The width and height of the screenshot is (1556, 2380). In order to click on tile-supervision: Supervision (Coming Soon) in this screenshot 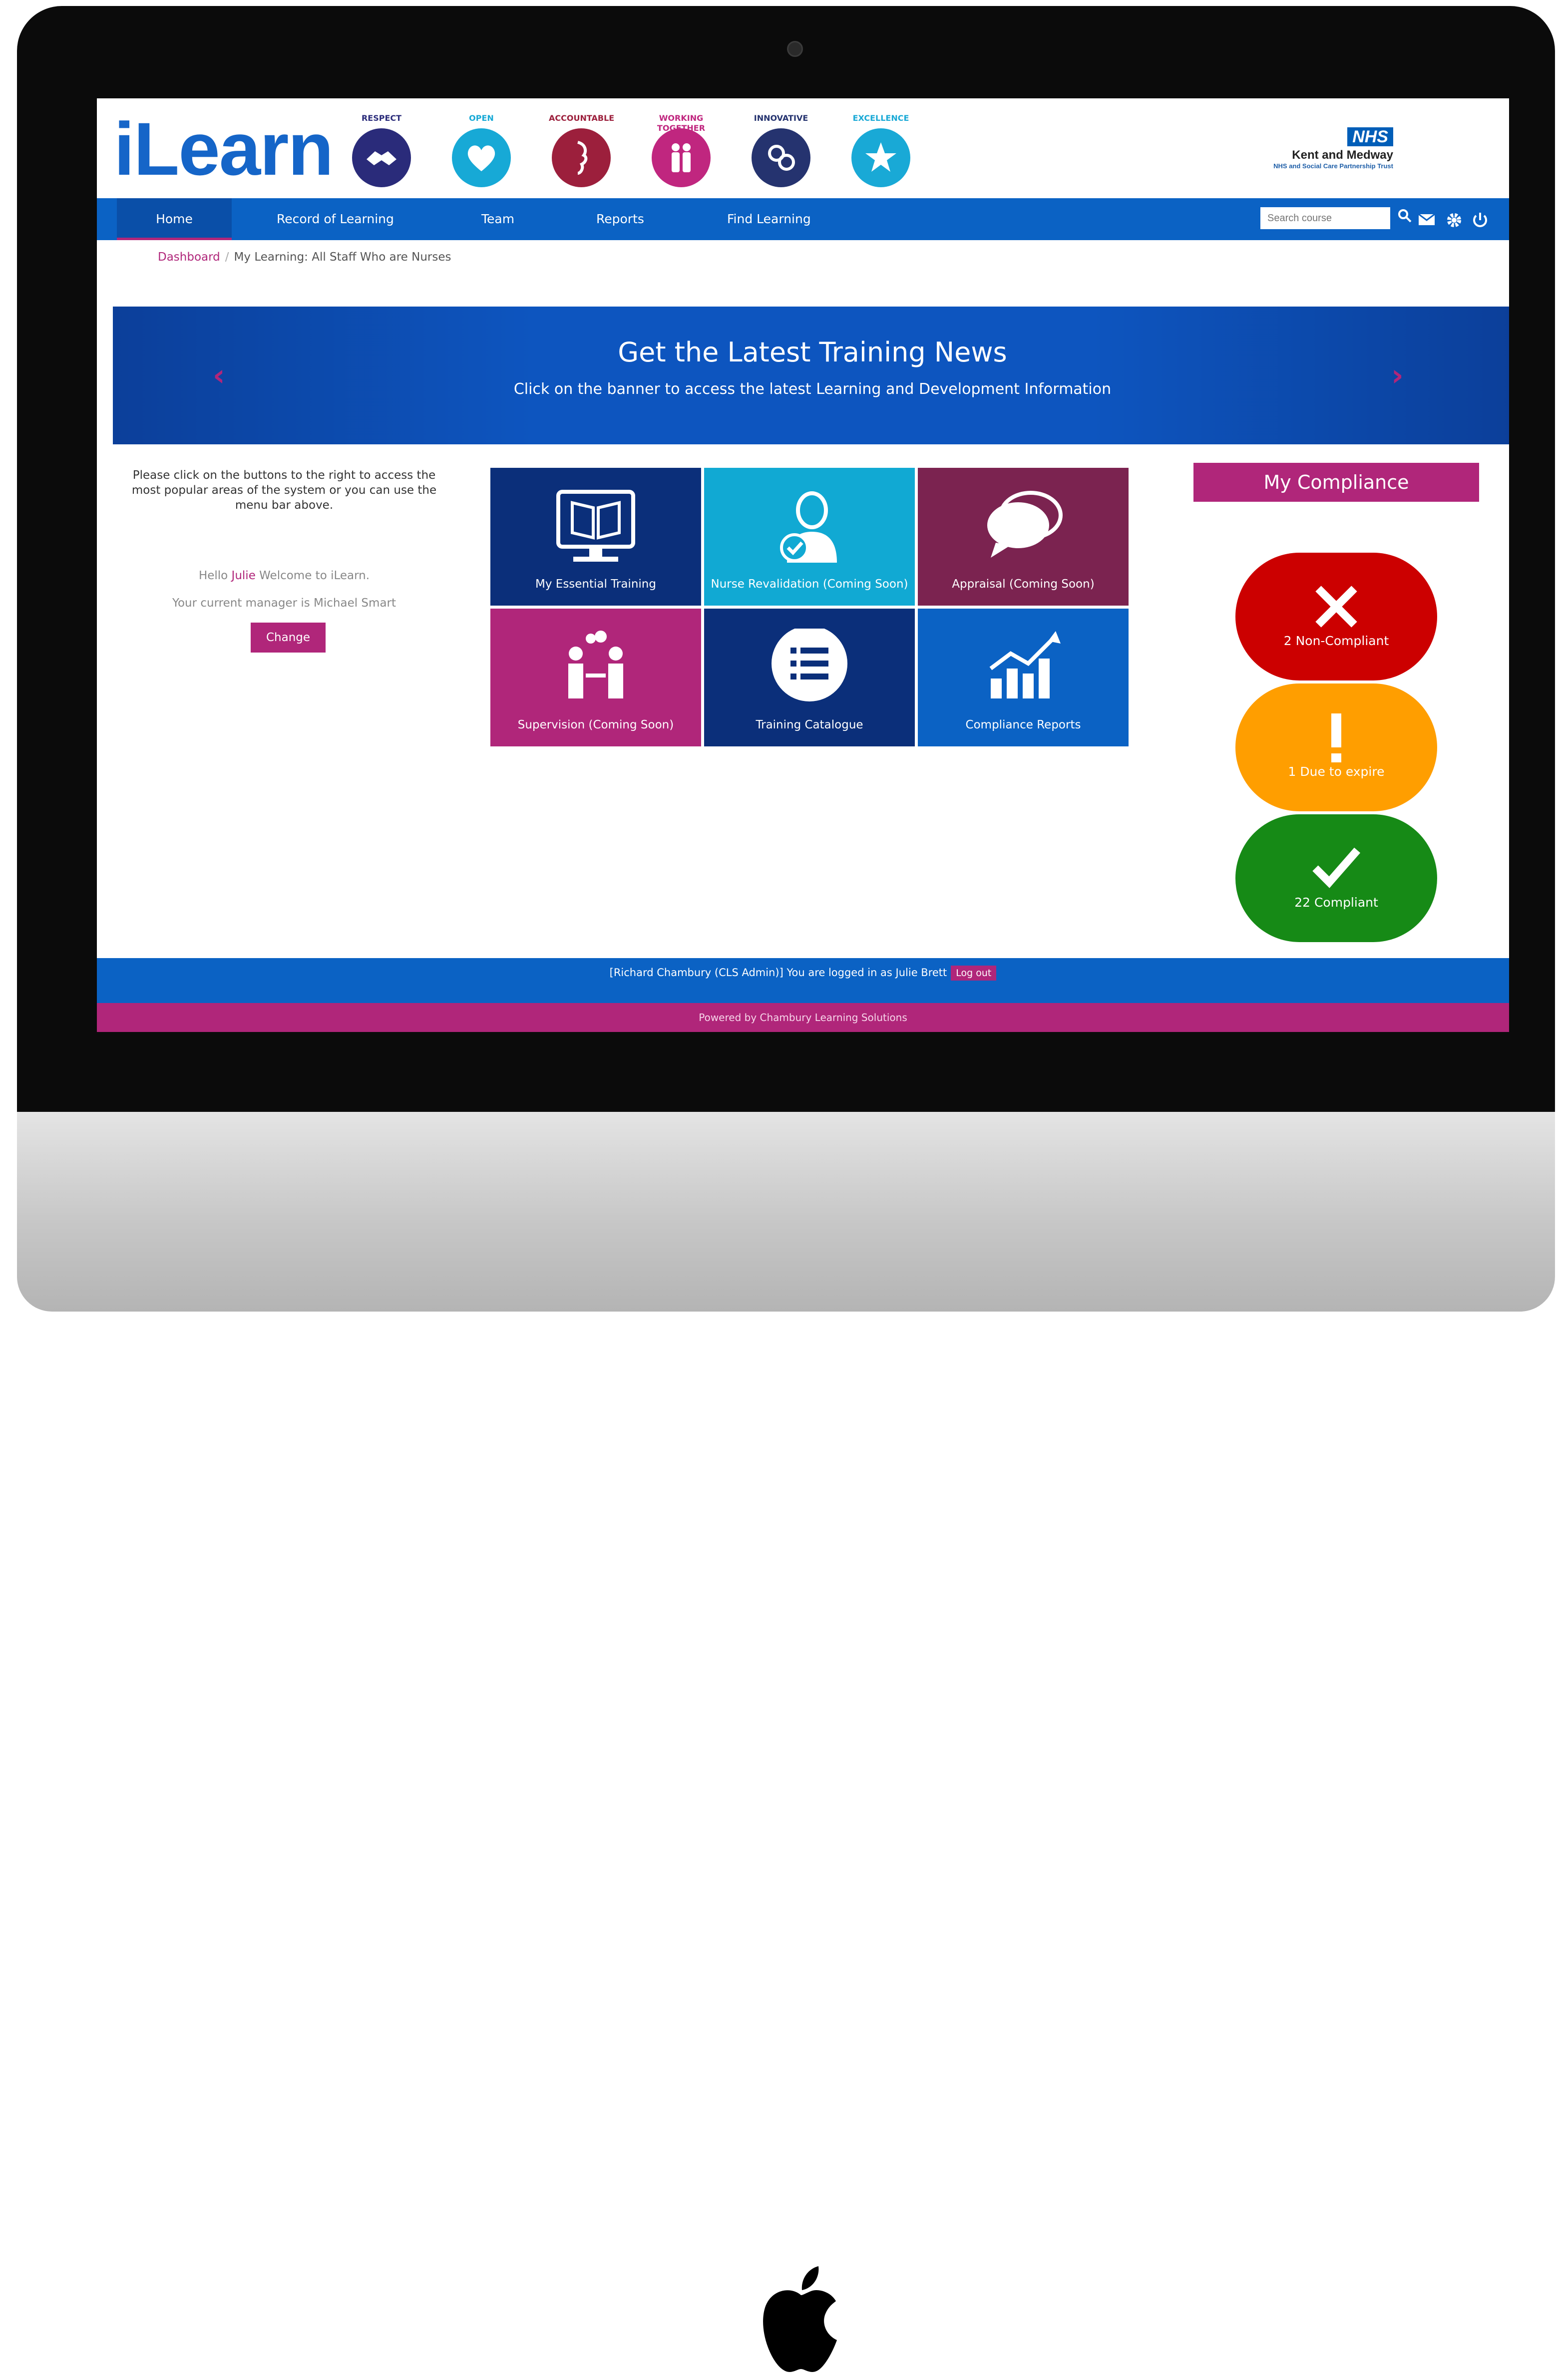, I will do `click(595, 677)`.